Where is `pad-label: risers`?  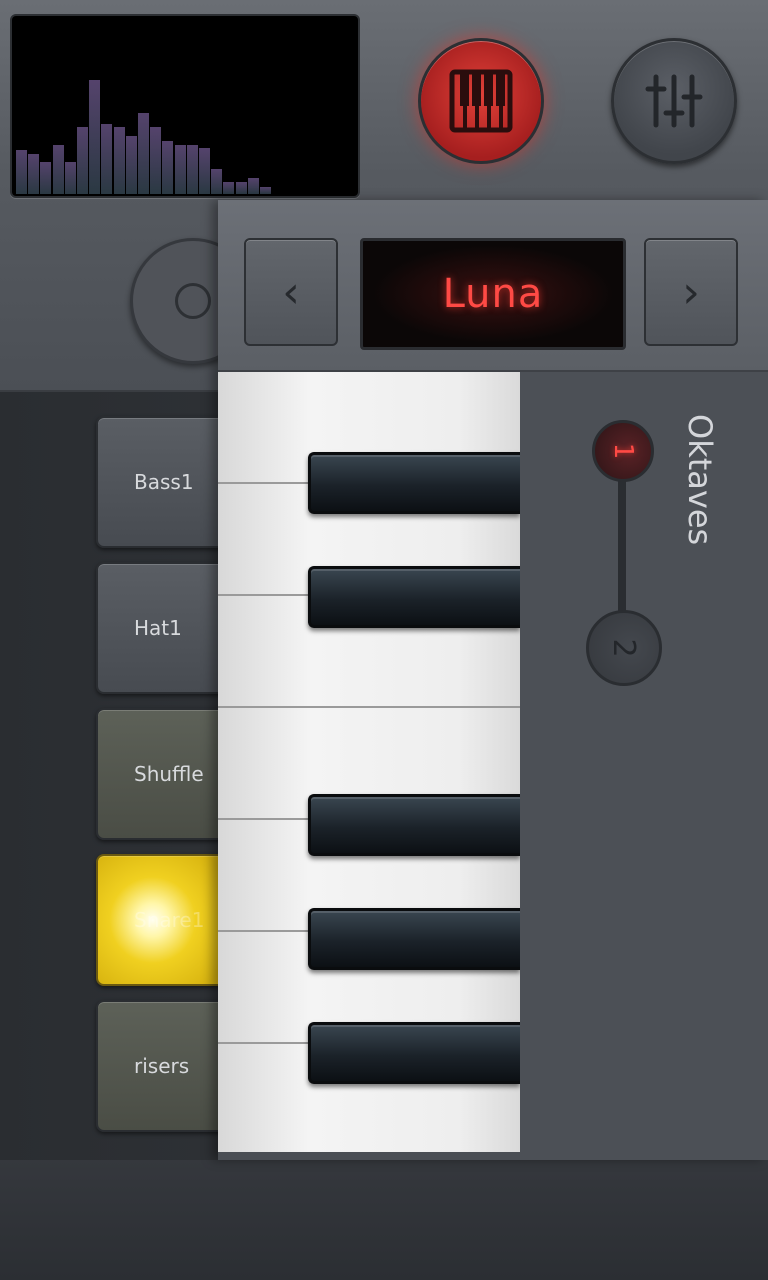 pad-label: risers is located at coordinates (162, 1066).